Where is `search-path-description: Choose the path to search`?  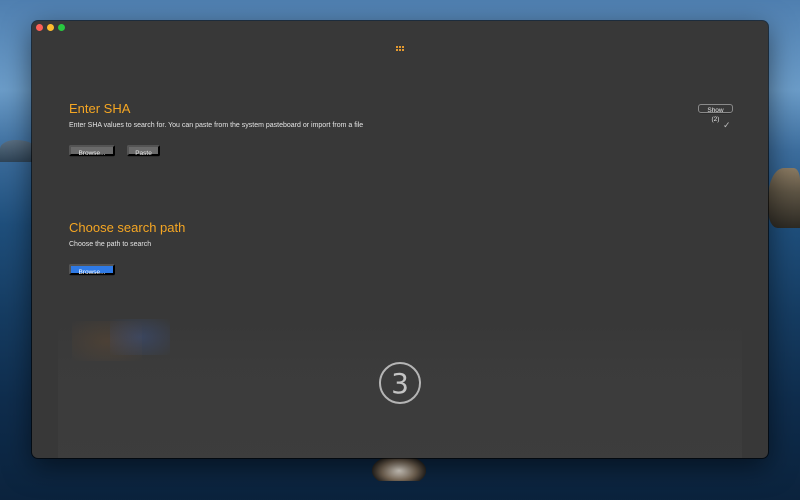 search-path-description: Choose the path to search is located at coordinates (110, 244).